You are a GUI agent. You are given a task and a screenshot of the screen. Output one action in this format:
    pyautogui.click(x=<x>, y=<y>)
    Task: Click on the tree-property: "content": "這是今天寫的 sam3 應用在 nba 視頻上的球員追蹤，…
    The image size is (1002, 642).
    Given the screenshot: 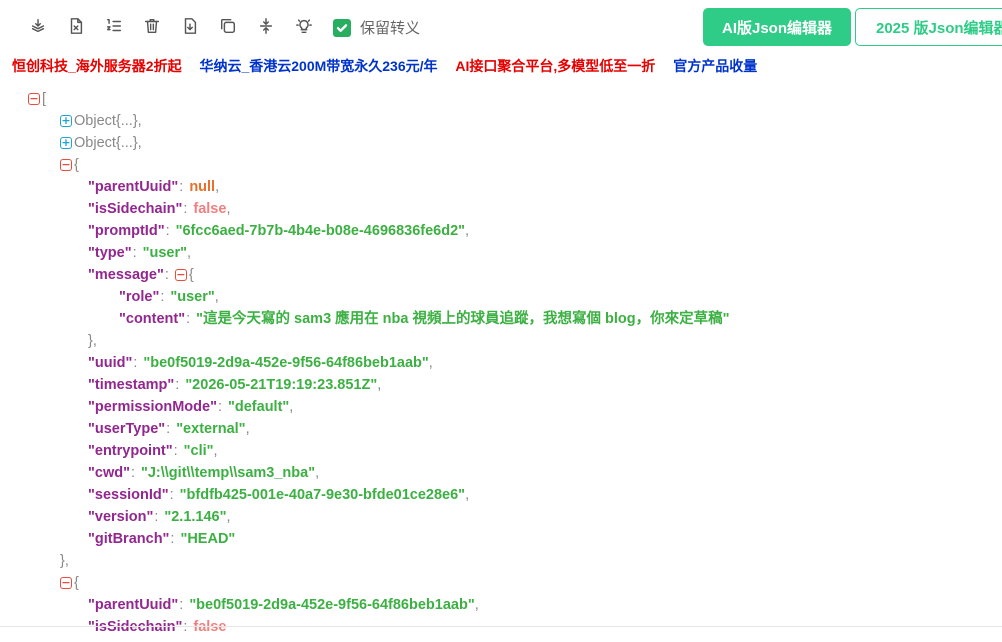 What is the action you would take?
    pyautogui.click(x=379, y=319)
    